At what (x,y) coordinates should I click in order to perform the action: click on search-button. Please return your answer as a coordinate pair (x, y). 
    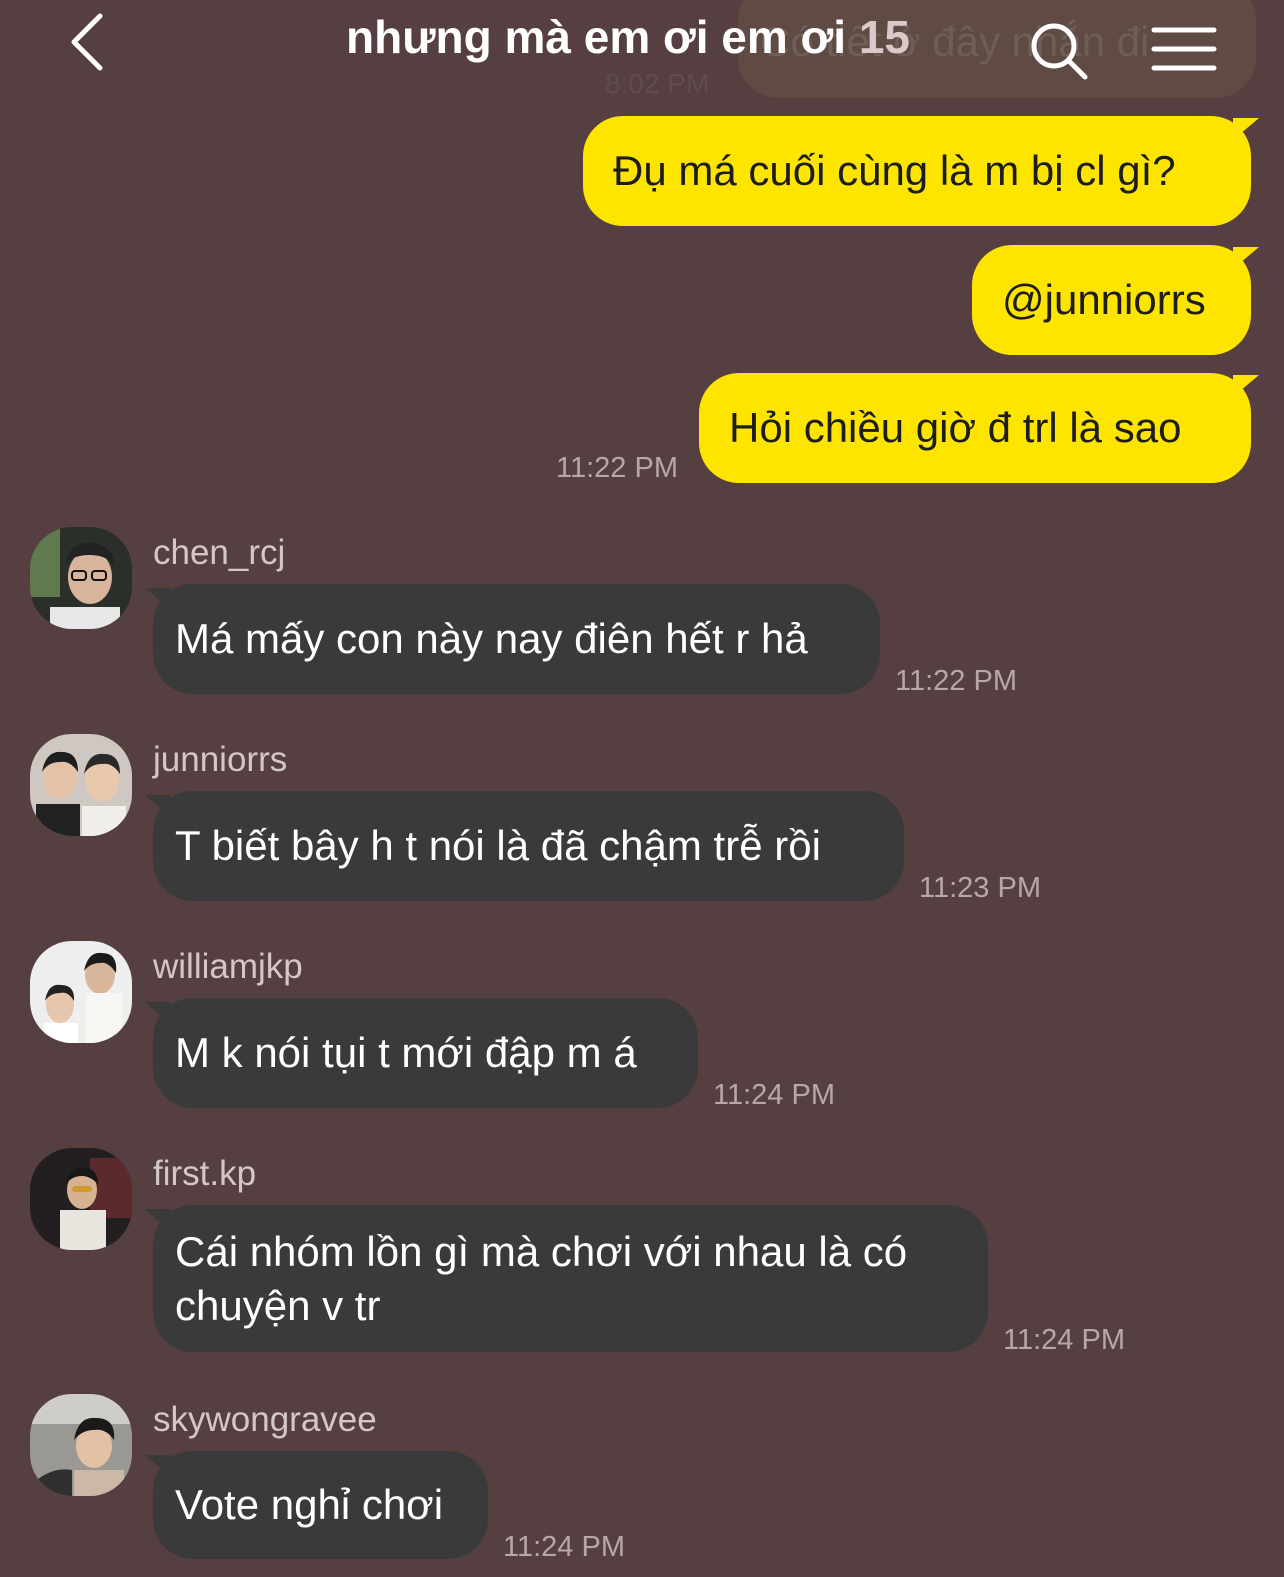
    Looking at the image, I should click on (1059, 51).